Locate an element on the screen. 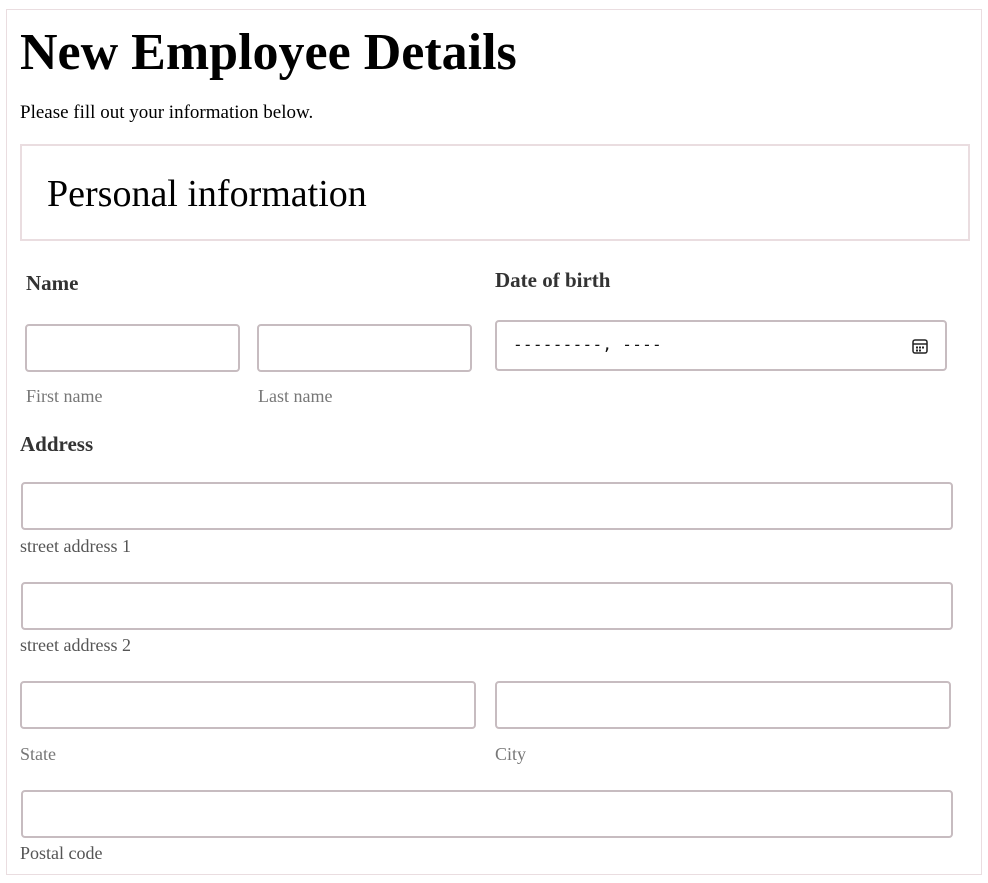  address-label: Address is located at coordinates (57, 444).